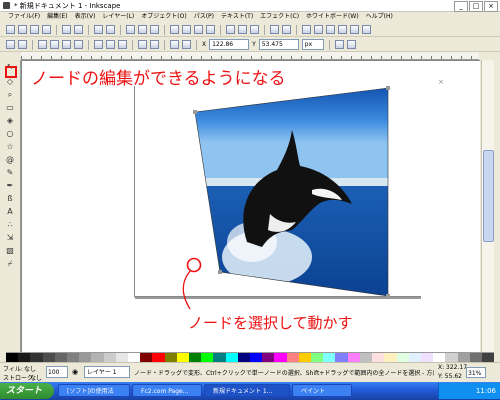 This screenshot has height=400, width=500. What do you see at coordinates (22, 44) in the screenshot?
I see `delete-node-icon` at bounding box center [22, 44].